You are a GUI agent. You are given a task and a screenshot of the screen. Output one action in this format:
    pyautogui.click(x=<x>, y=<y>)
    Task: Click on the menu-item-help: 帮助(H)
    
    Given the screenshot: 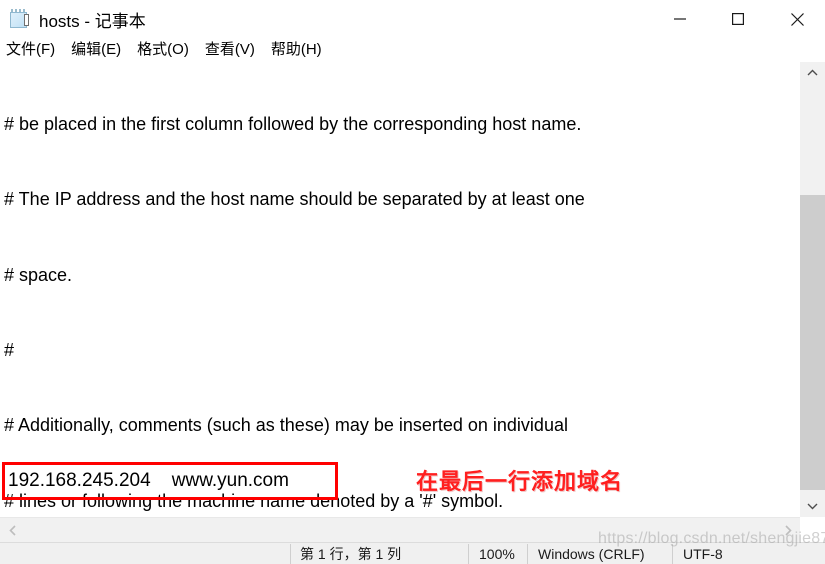 What is the action you would take?
    pyautogui.click(x=296, y=50)
    